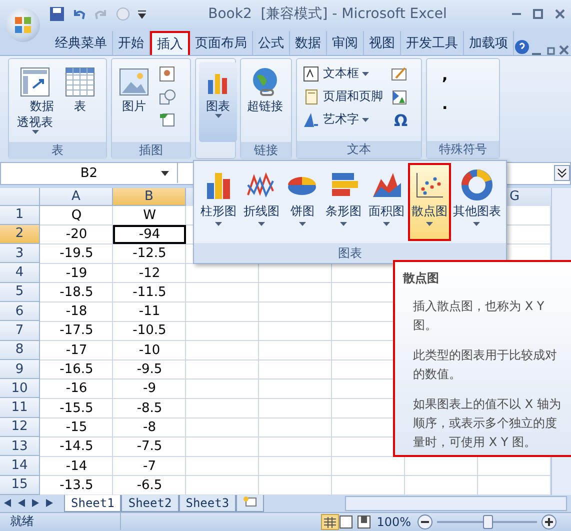  What do you see at coordinates (421, 278) in the screenshot?
I see `tooltip-title: 散点图` at bounding box center [421, 278].